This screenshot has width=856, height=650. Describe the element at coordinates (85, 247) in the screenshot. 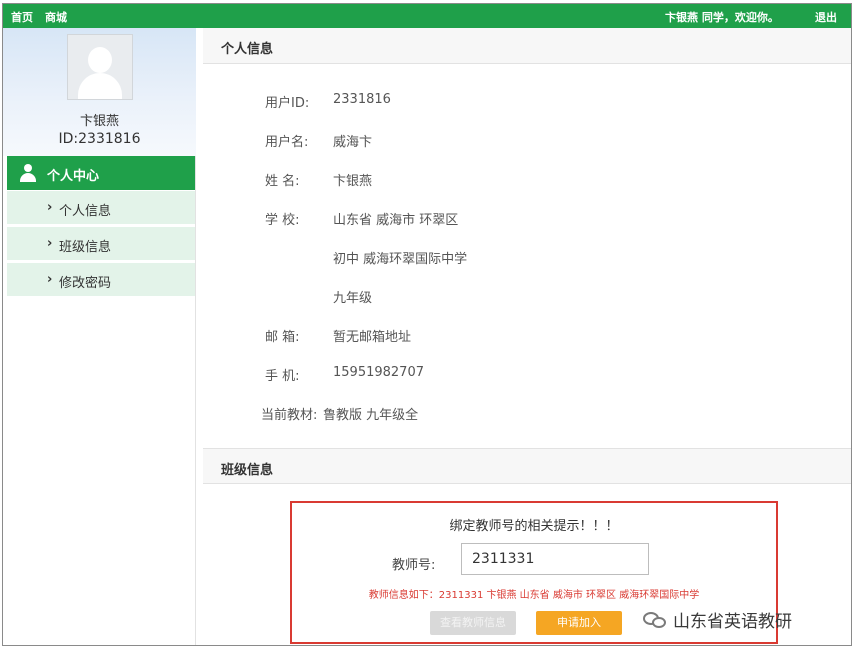

I see `sidebar-item-label: 班级信息` at that location.